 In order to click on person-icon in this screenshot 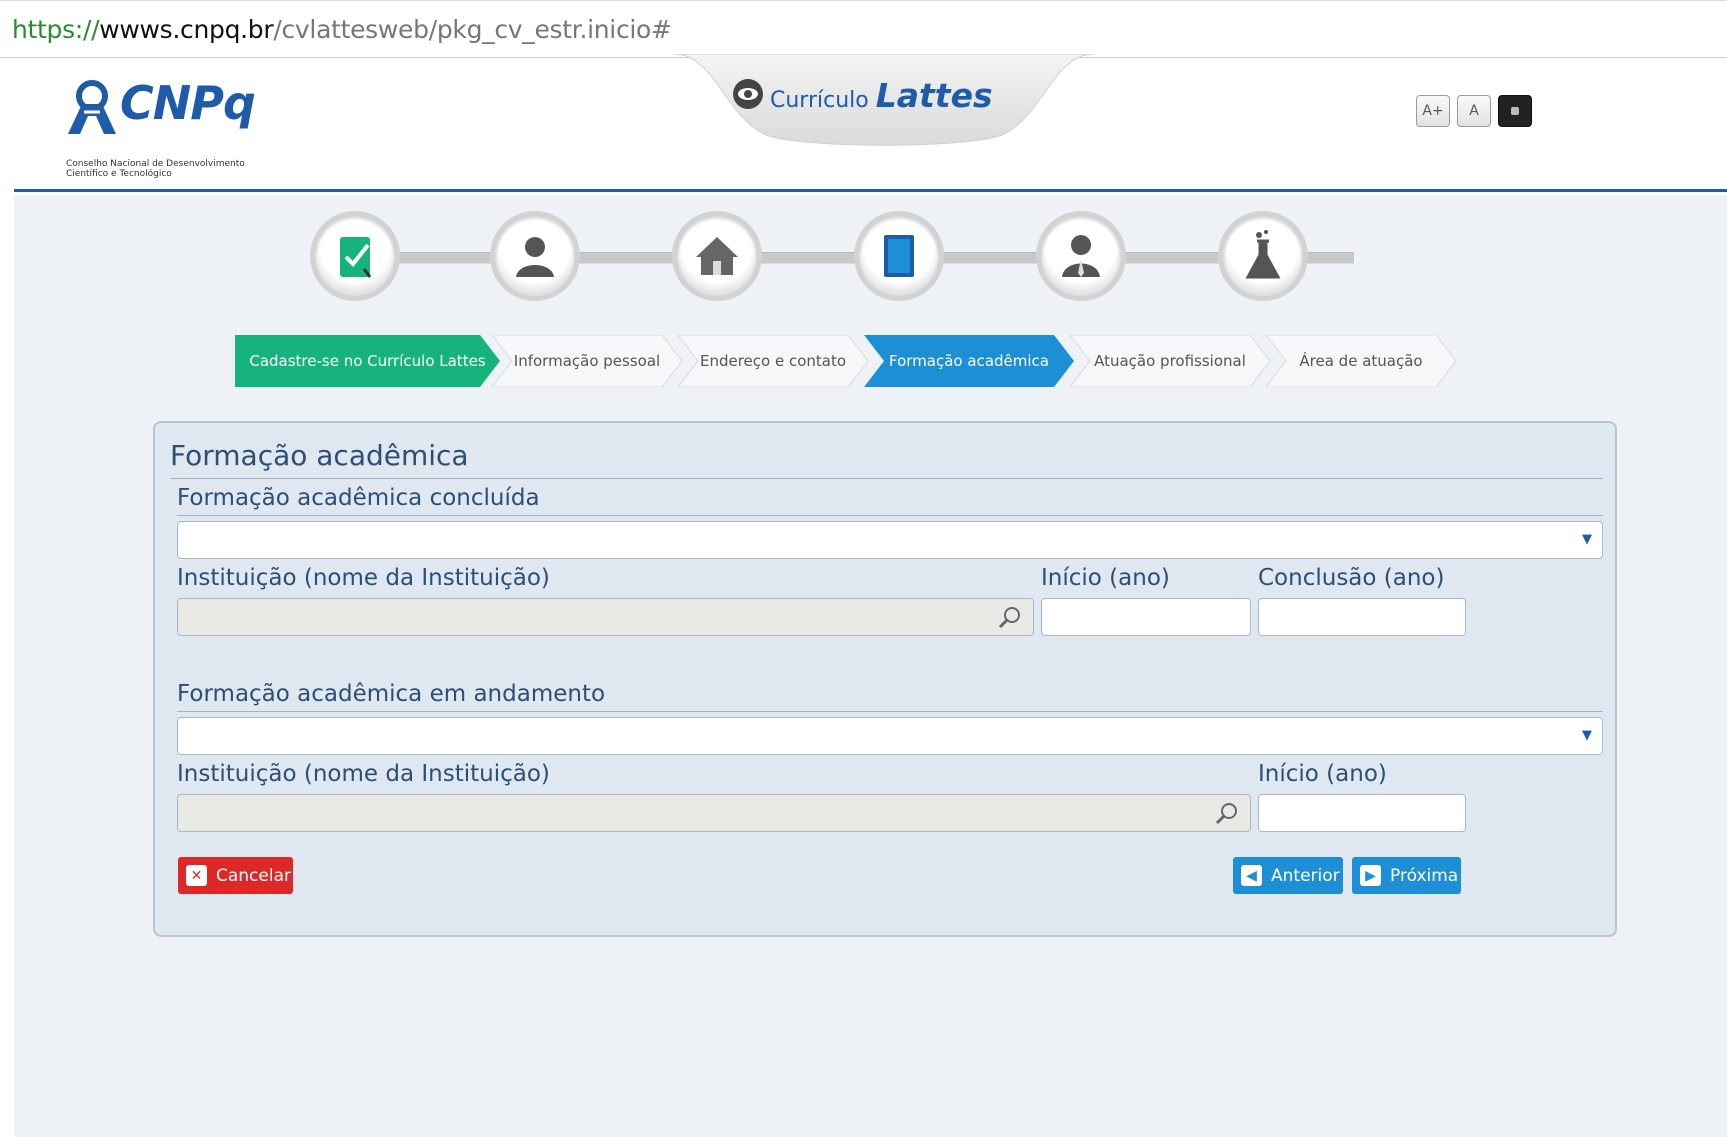, I will do `click(535, 257)`.